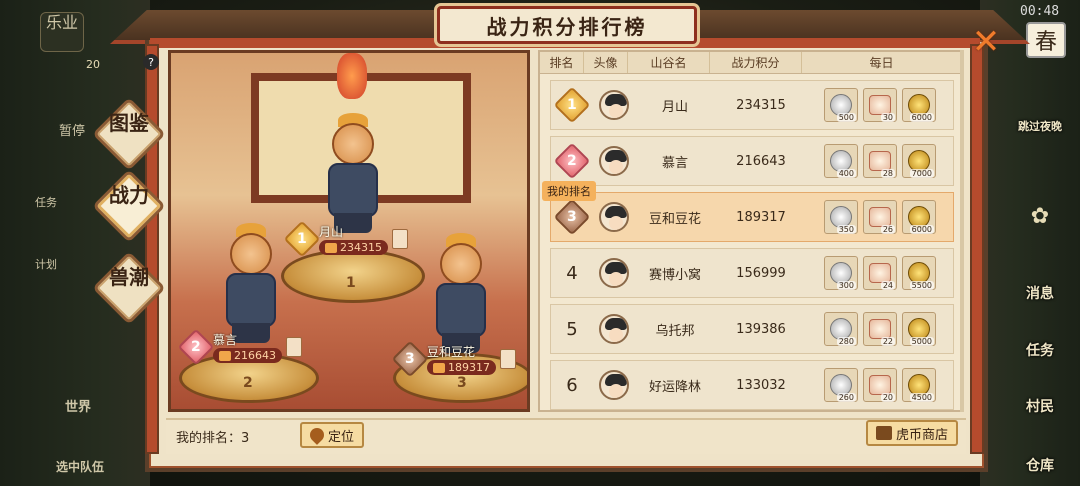  Describe the element at coordinates (572, 329) in the screenshot. I see `rank-cell: 5` at that location.